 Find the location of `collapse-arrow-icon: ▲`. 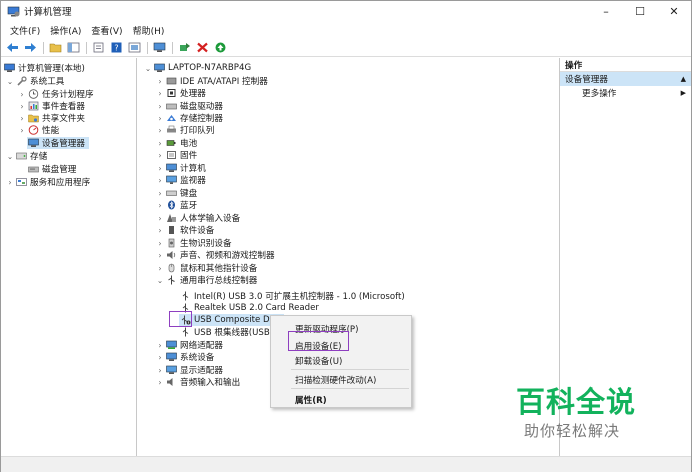

collapse-arrow-icon: ▲ is located at coordinates (683, 79).